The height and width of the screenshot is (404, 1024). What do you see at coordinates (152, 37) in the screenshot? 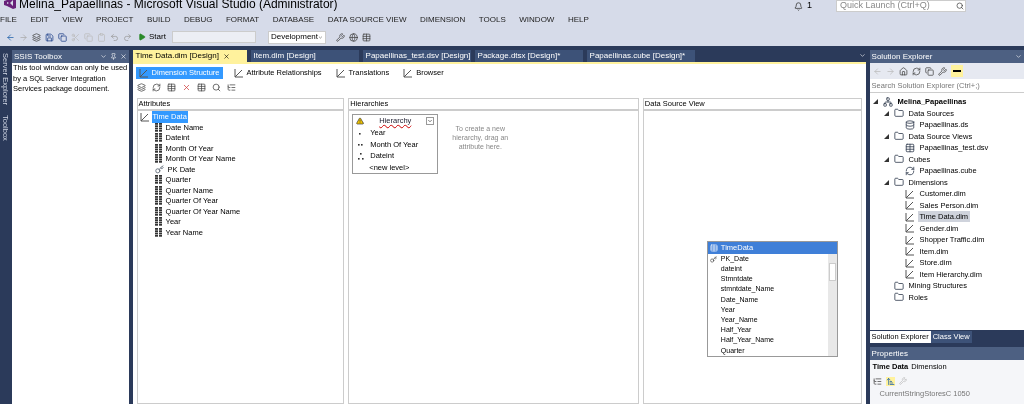
I see `start-button: Start` at bounding box center [152, 37].